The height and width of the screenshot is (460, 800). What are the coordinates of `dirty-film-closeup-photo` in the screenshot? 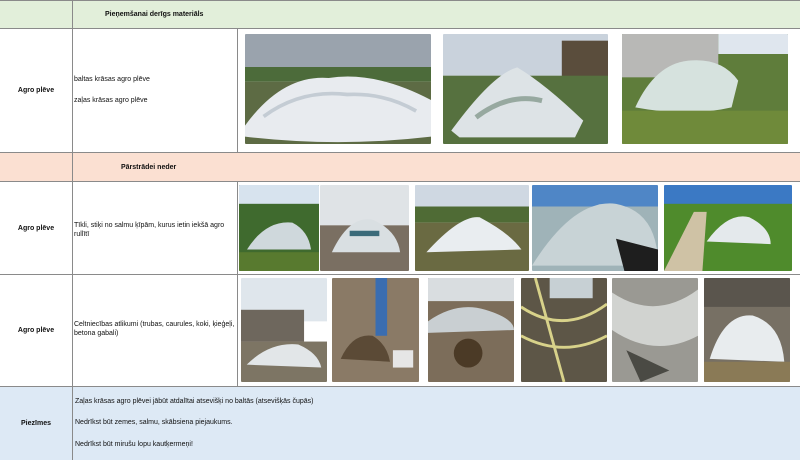 It's located at (655, 330).